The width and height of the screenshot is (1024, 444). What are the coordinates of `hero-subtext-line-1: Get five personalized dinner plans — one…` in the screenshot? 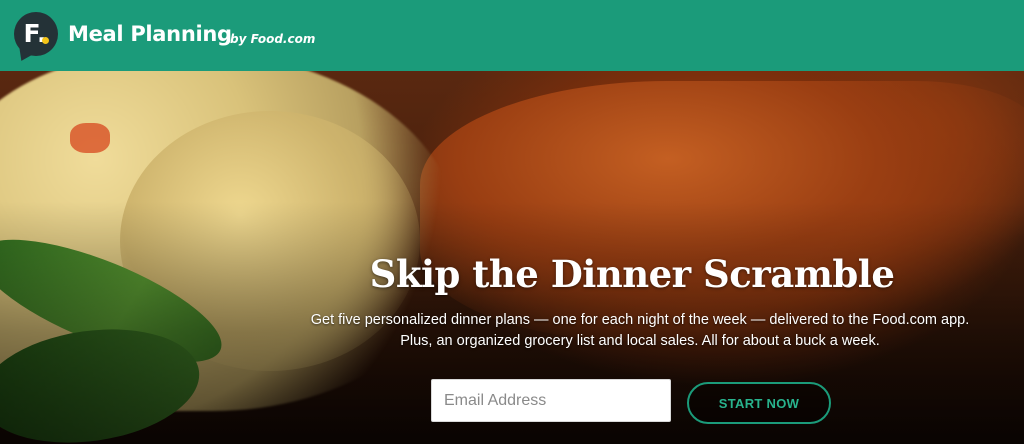 It's located at (640, 320).